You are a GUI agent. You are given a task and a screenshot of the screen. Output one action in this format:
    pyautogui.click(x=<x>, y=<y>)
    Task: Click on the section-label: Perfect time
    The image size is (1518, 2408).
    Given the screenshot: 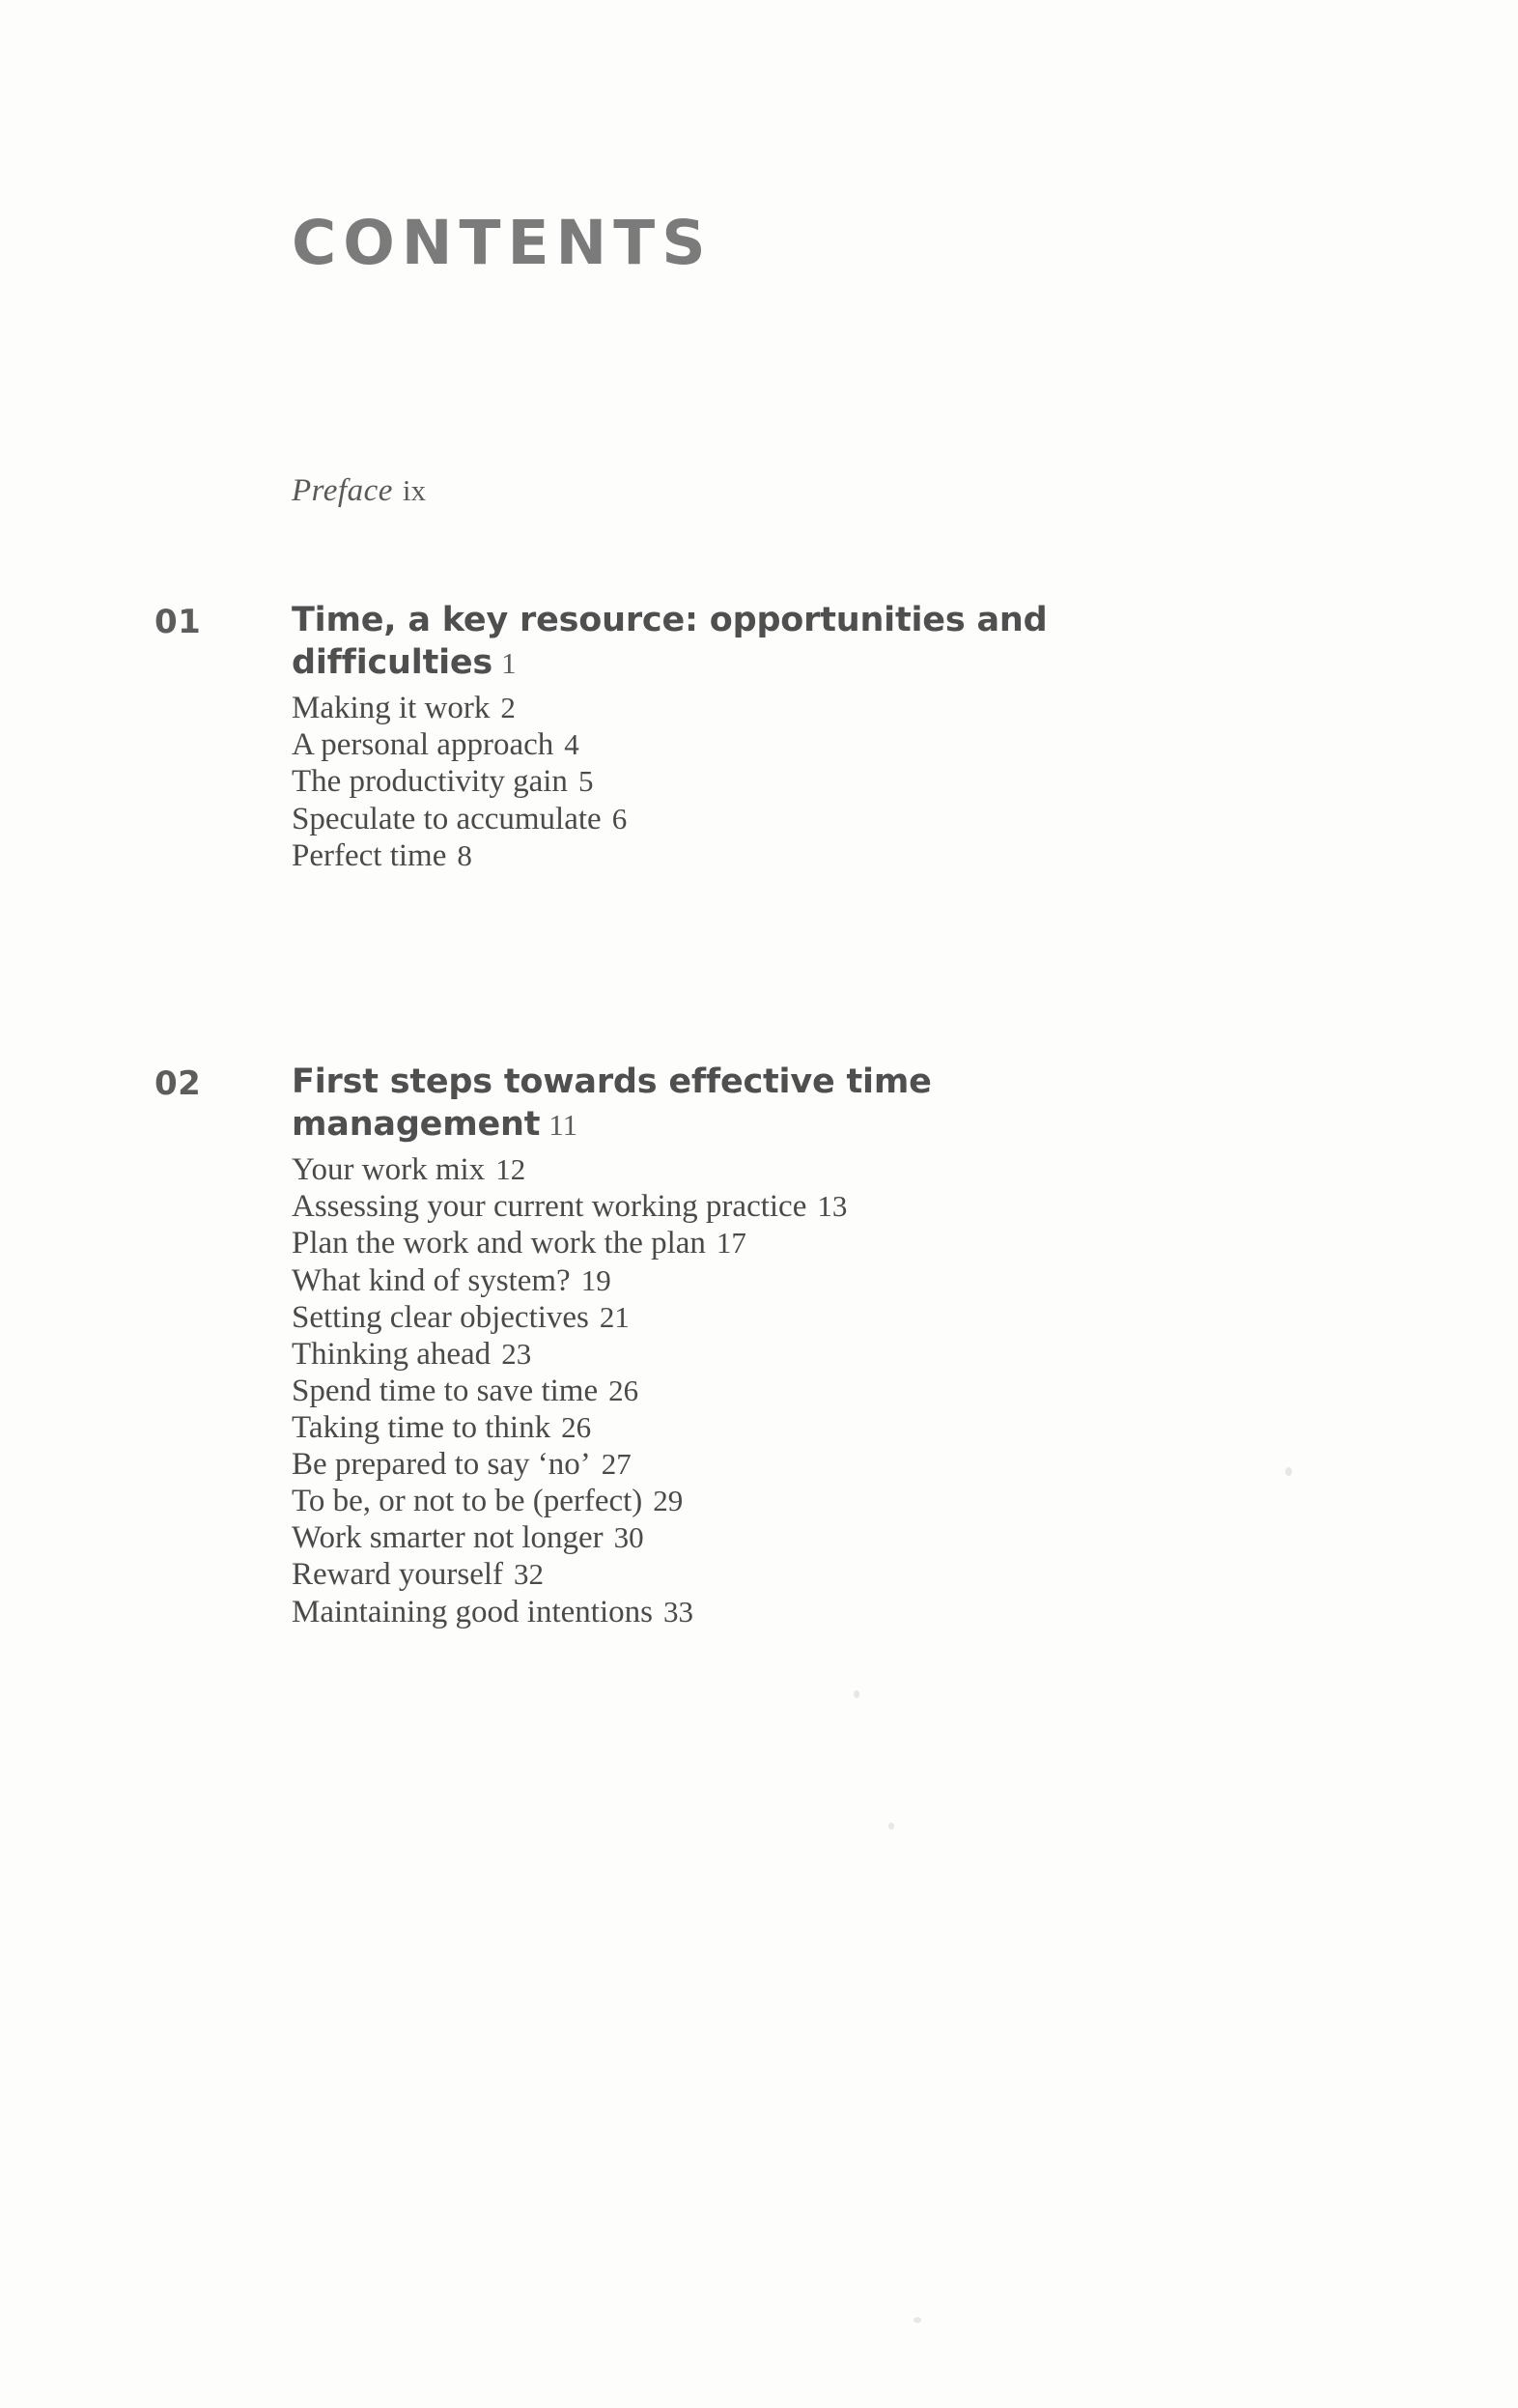 What is the action you would take?
    pyautogui.click(x=369, y=855)
    